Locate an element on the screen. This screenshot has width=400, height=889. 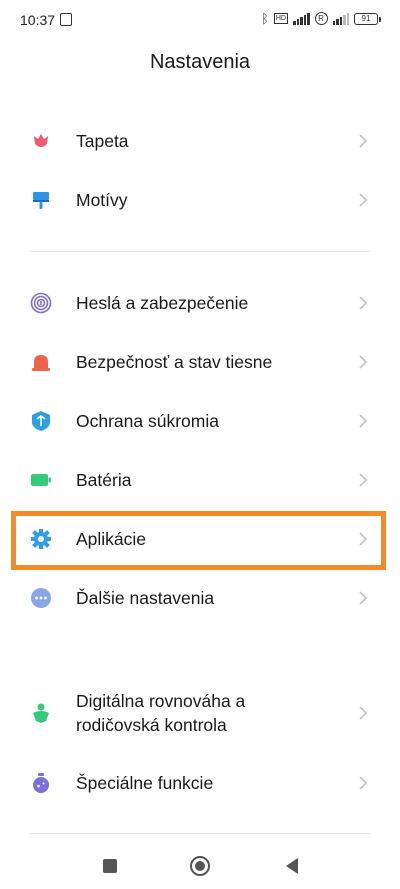
square-icon is located at coordinates (110, 866).